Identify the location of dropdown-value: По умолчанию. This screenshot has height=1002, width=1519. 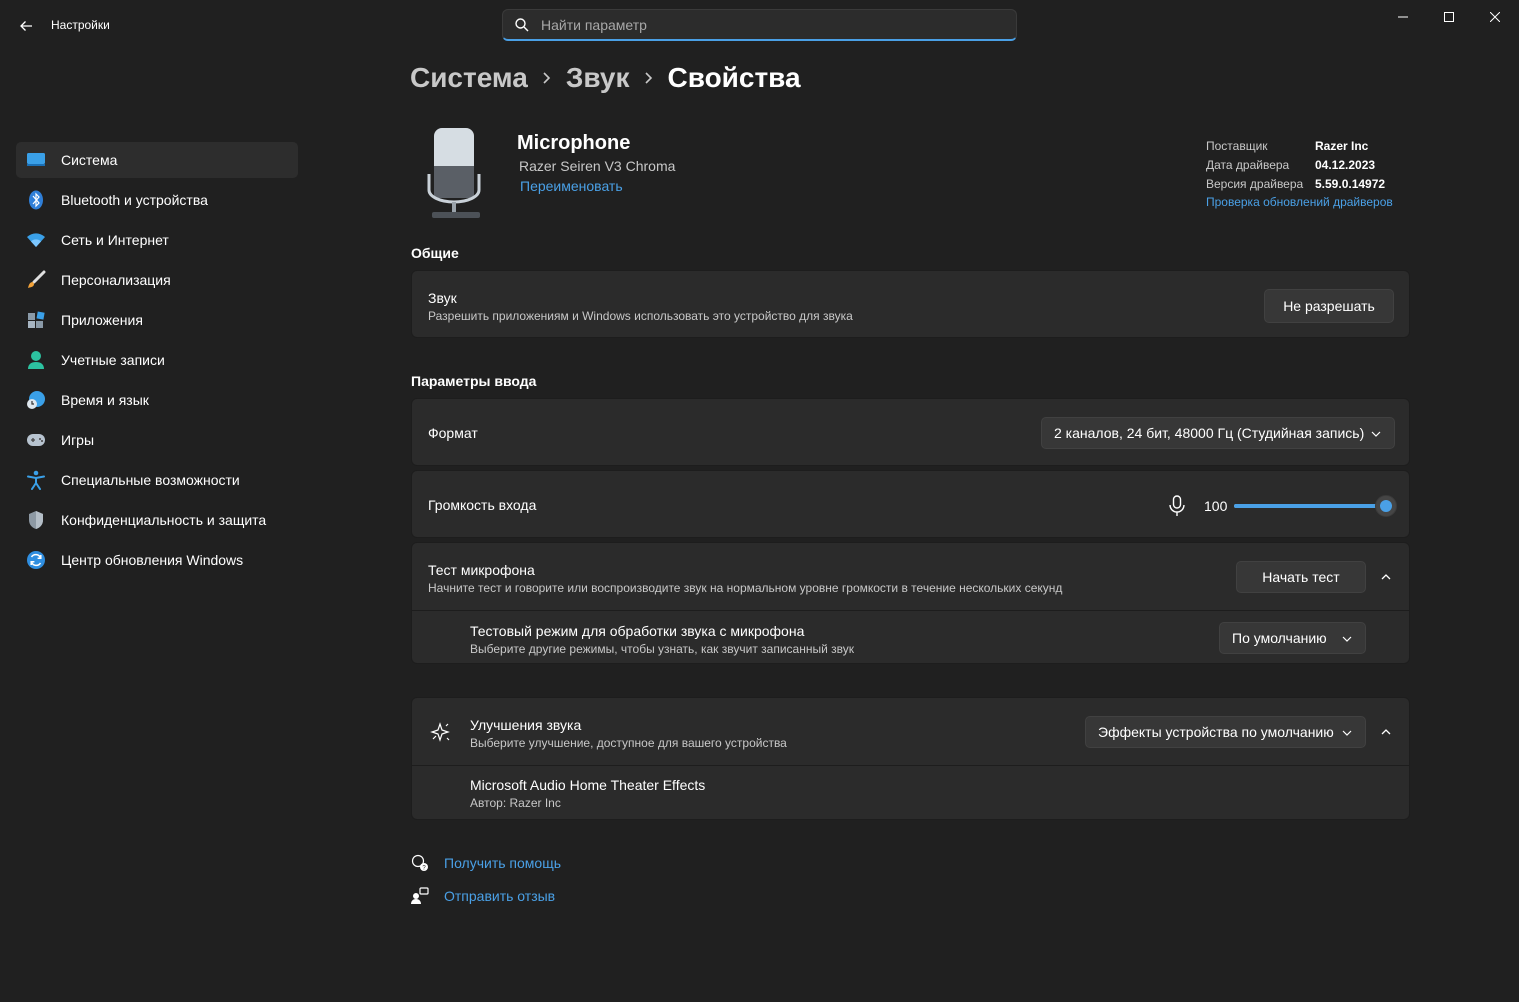
(1279, 638).